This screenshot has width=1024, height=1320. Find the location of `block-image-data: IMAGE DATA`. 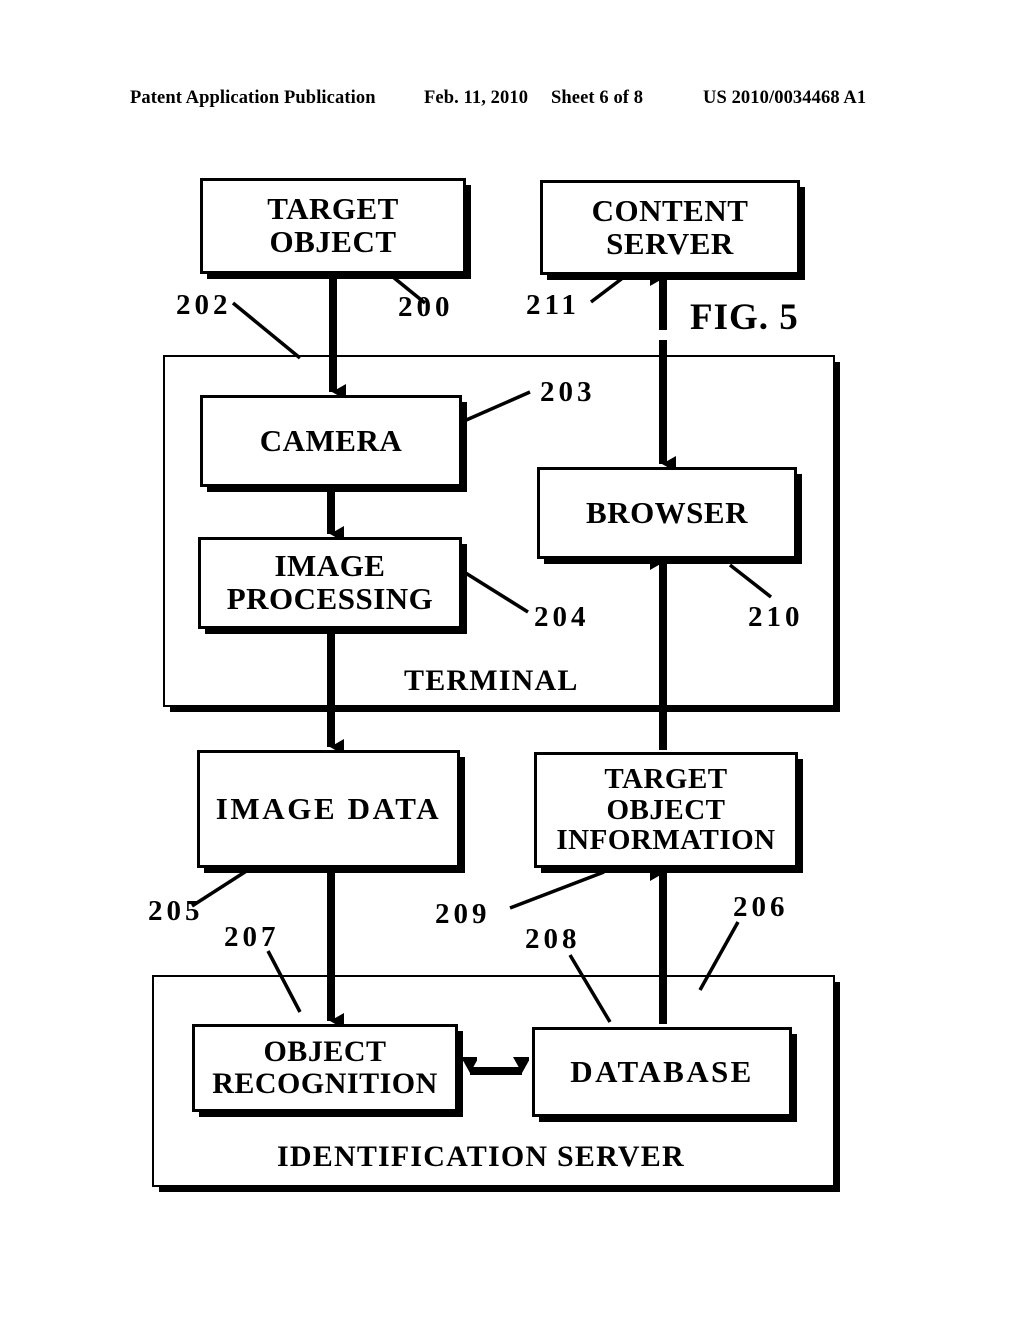

block-image-data: IMAGE DATA is located at coordinates (328, 809).